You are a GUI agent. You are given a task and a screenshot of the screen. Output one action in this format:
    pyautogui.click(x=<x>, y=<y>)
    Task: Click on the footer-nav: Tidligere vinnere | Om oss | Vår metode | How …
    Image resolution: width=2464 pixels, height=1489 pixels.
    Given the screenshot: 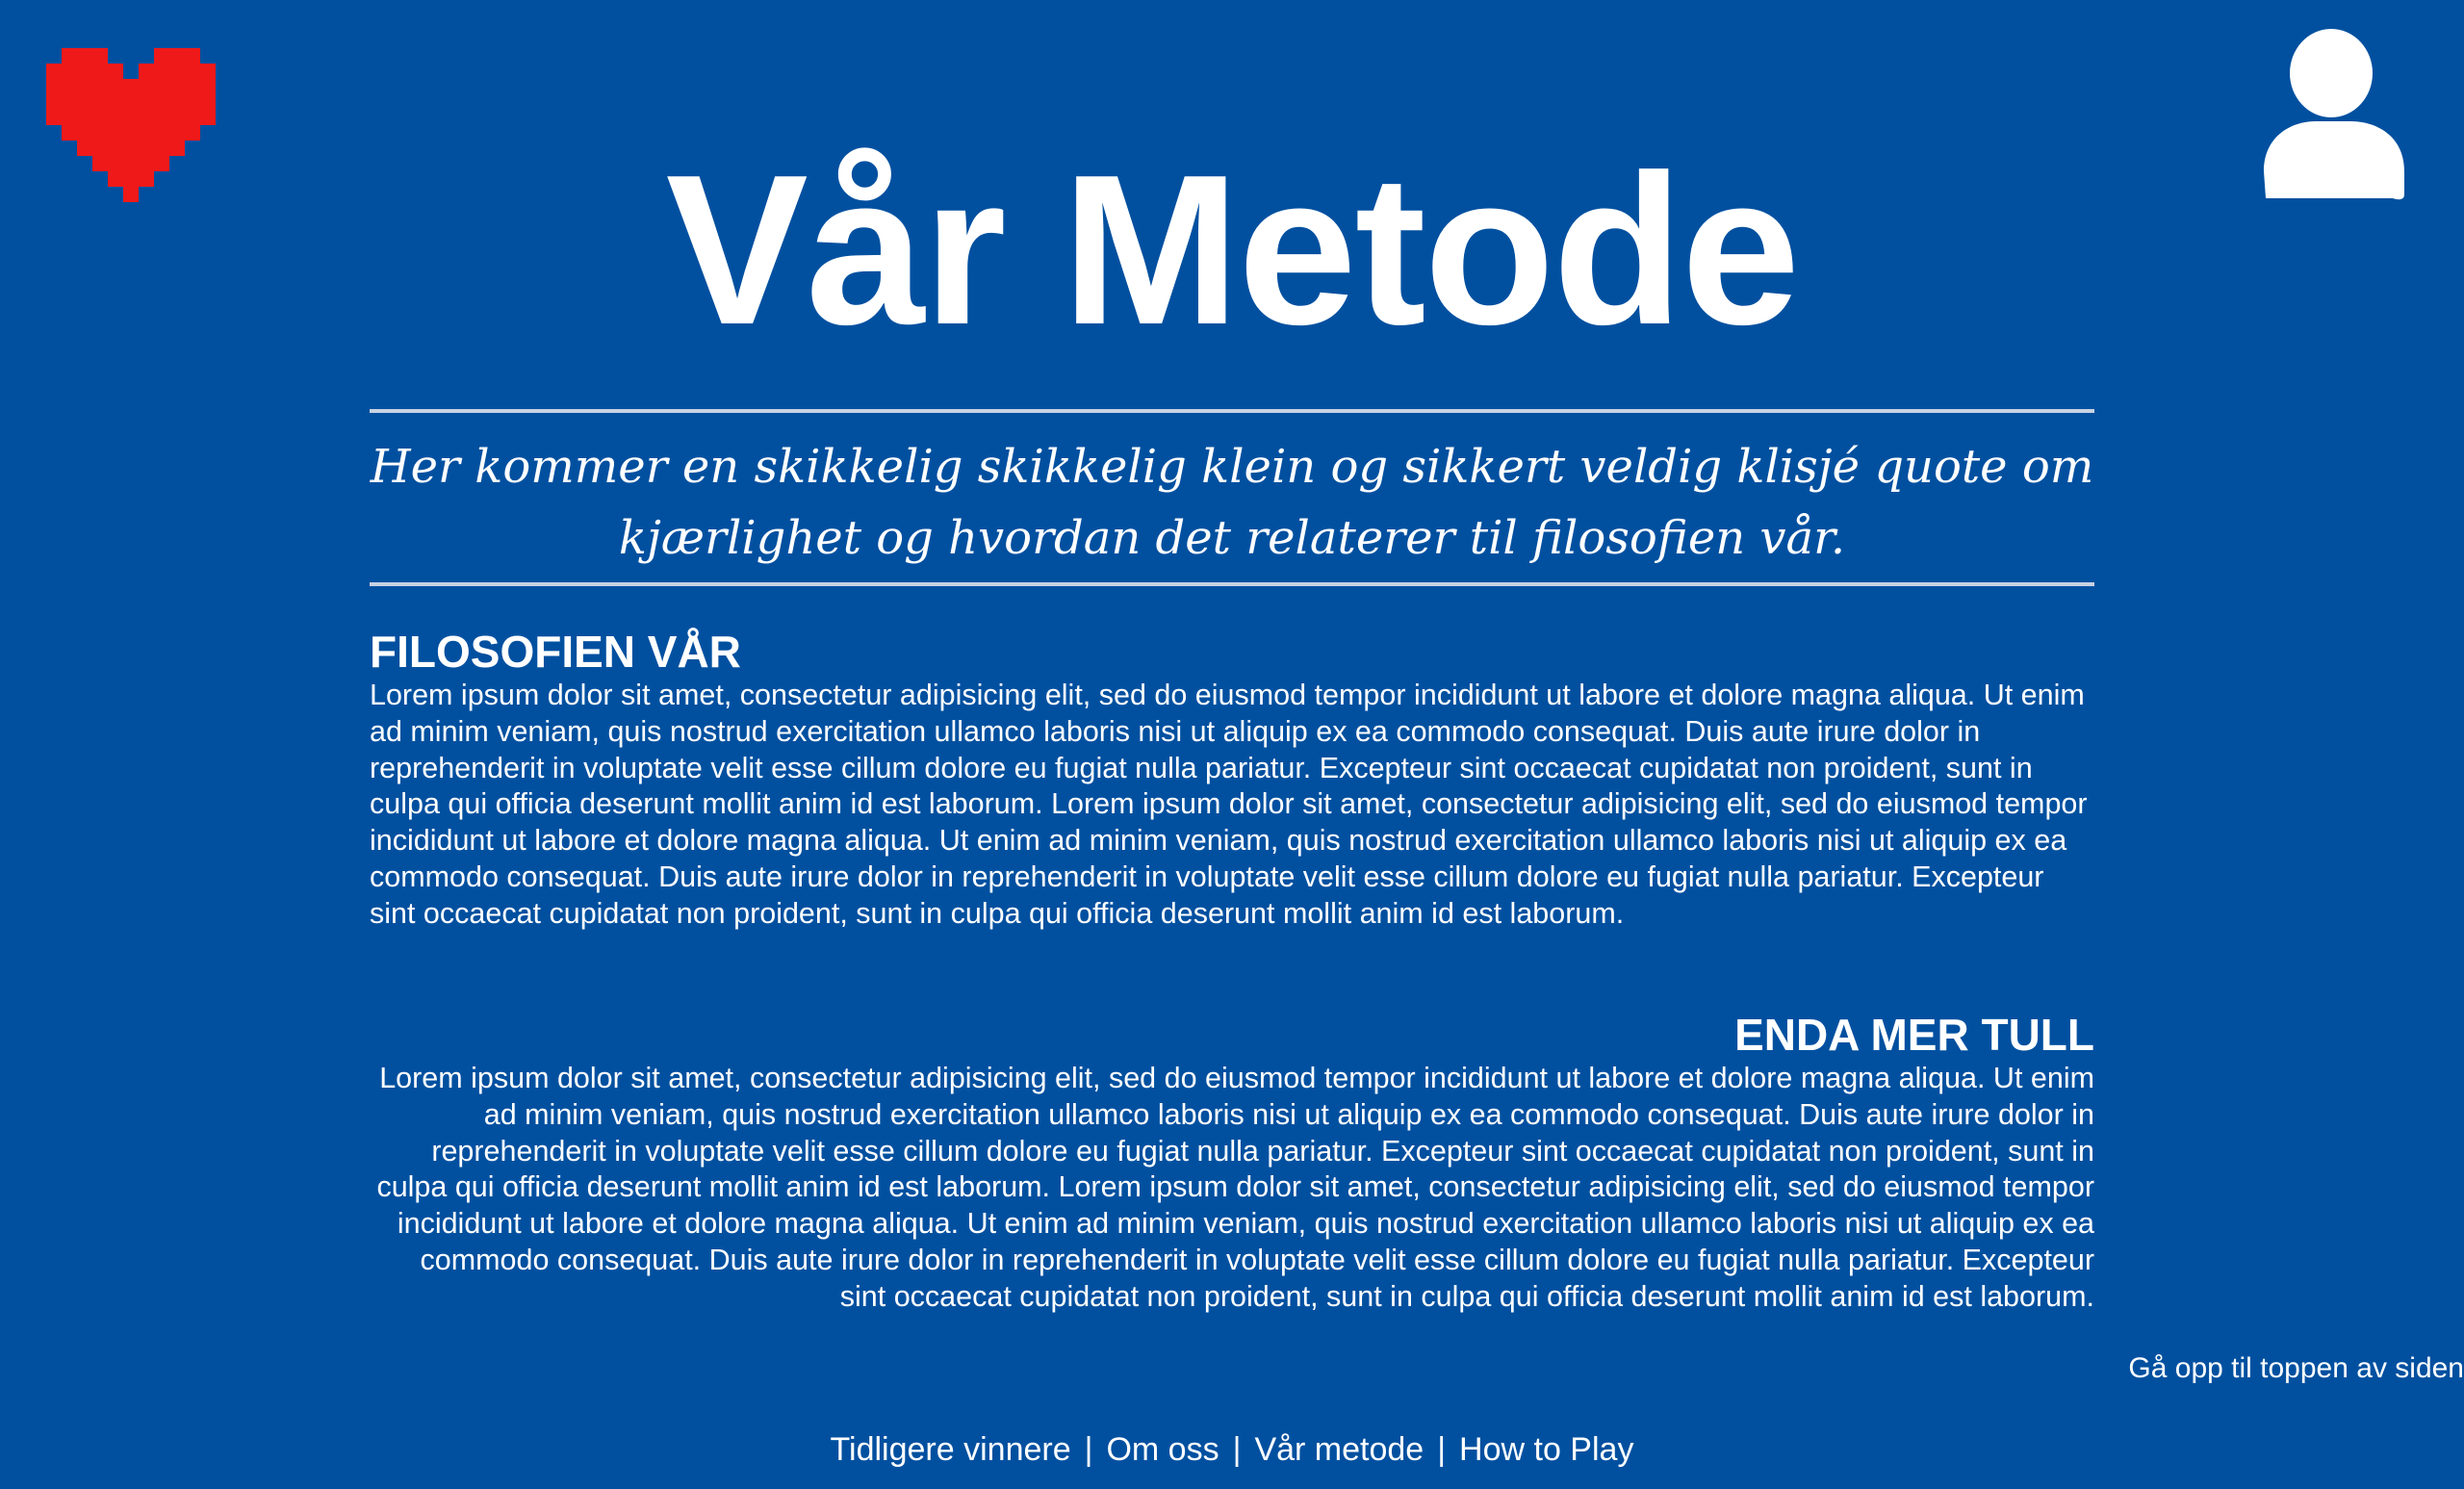 What is the action you would take?
    pyautogui.click(x=1232, y=1449)
    